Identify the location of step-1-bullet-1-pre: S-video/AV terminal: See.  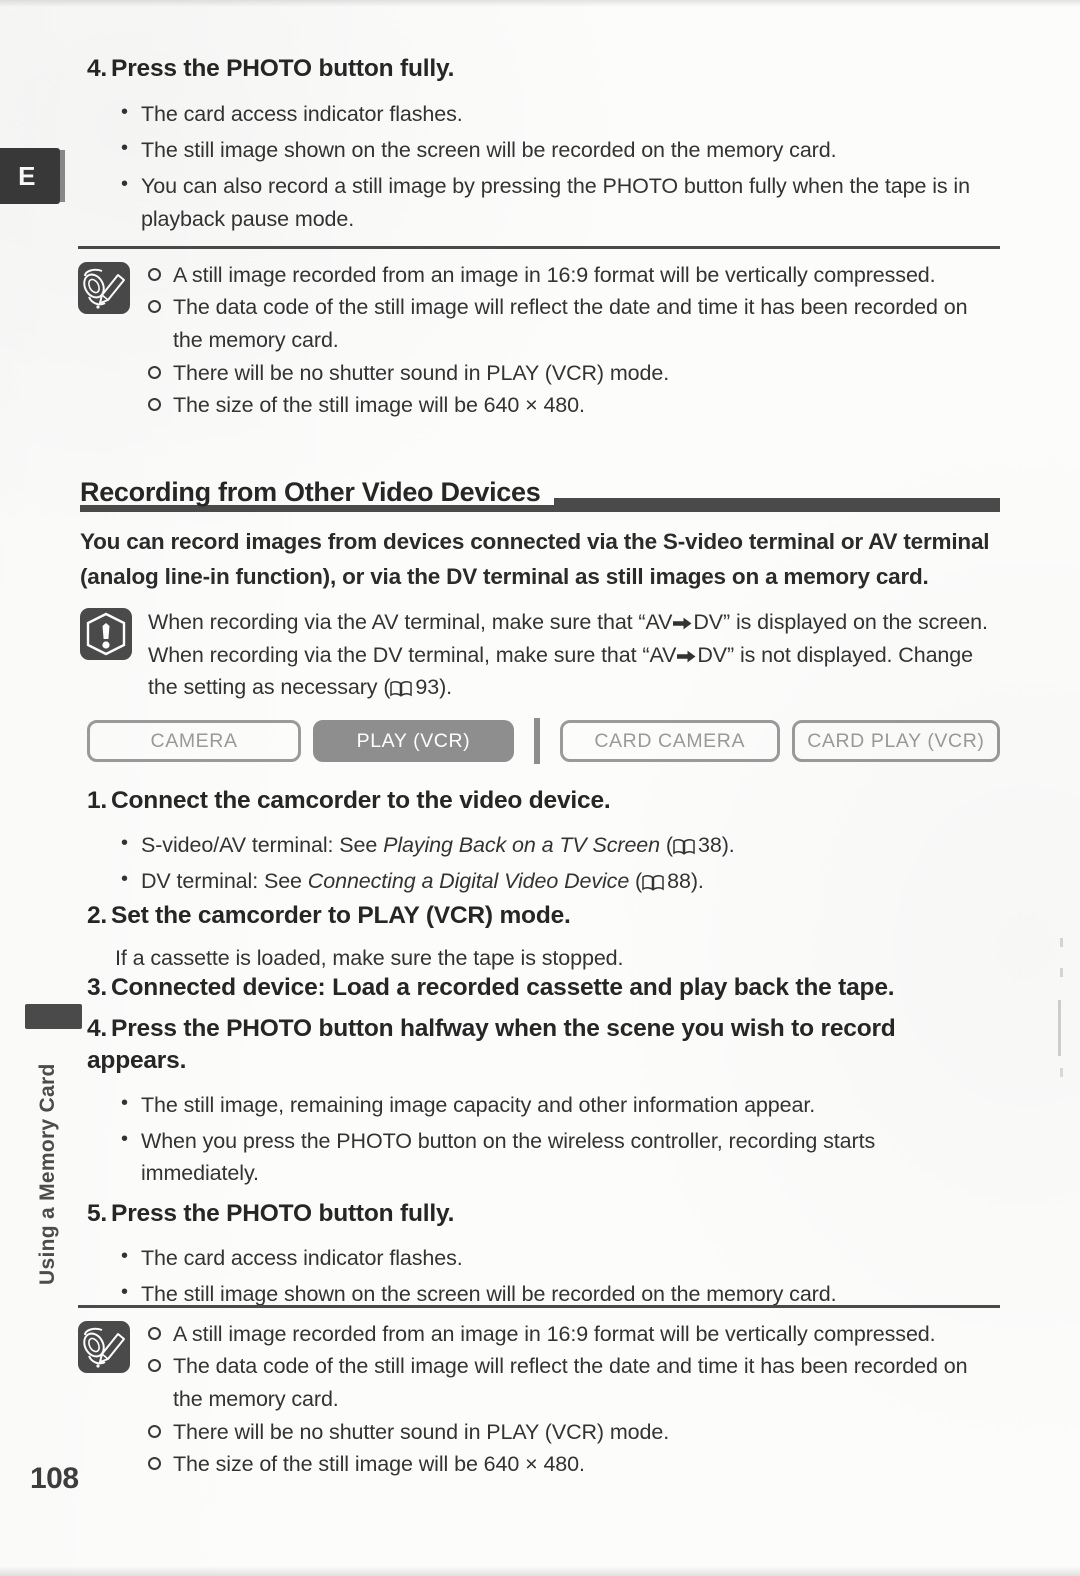
(262, 844).